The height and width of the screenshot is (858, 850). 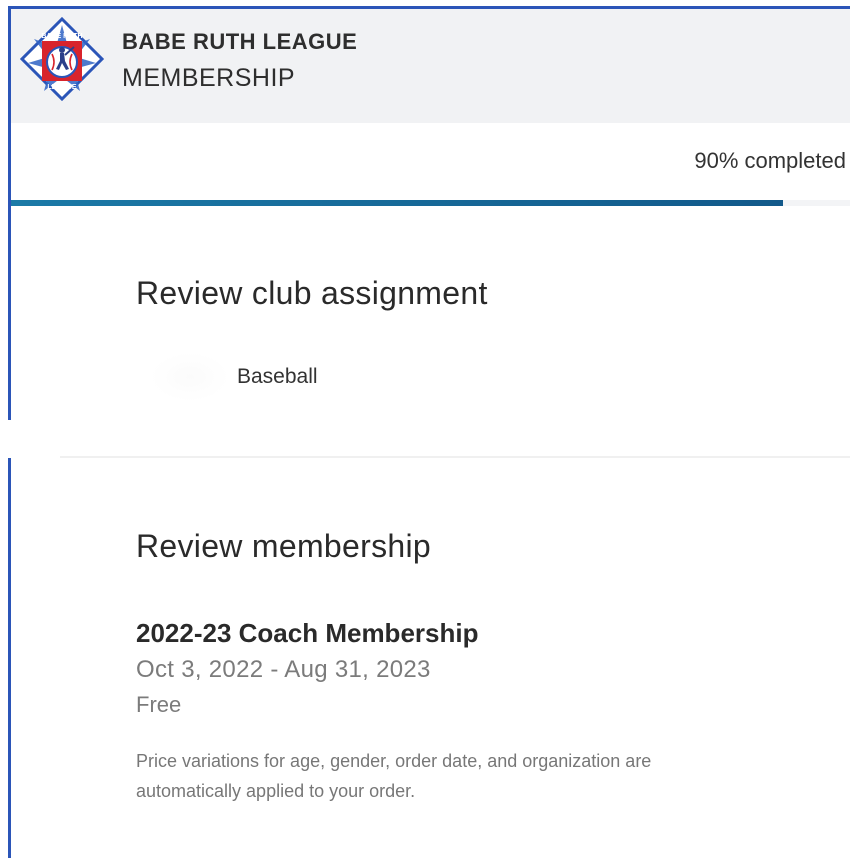 What do you see at coordinates (312, 293) in the screenshot?
I see `club-section-title: Review club assignment` at bounding box center [312, 293].